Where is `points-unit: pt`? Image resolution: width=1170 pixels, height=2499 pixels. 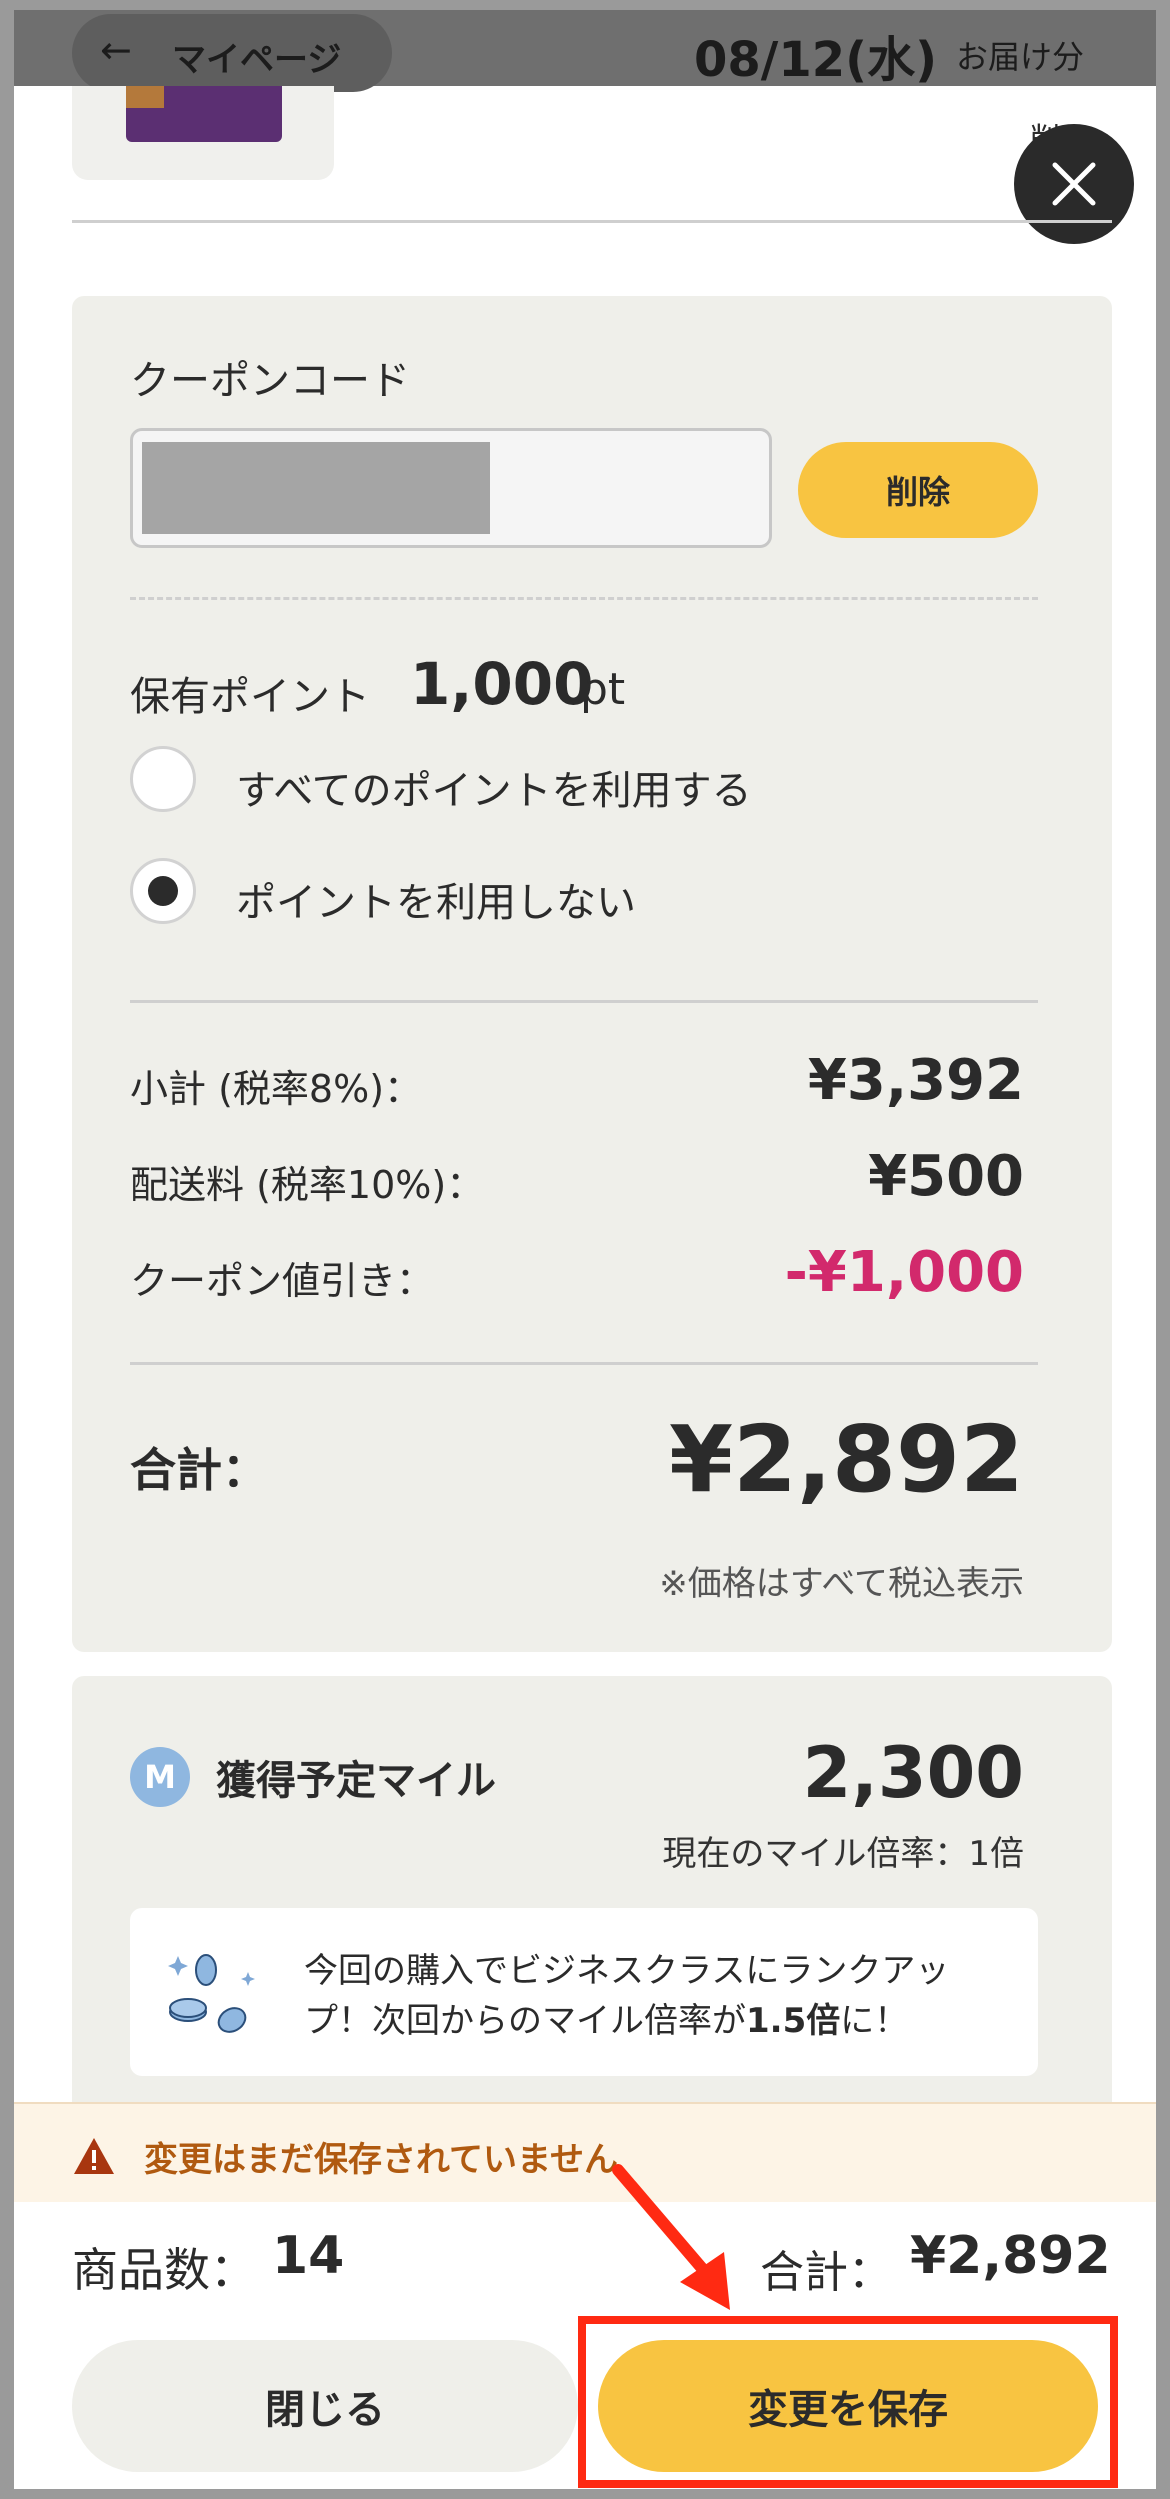
points-unit: pt is located at coordinates (603, 689).